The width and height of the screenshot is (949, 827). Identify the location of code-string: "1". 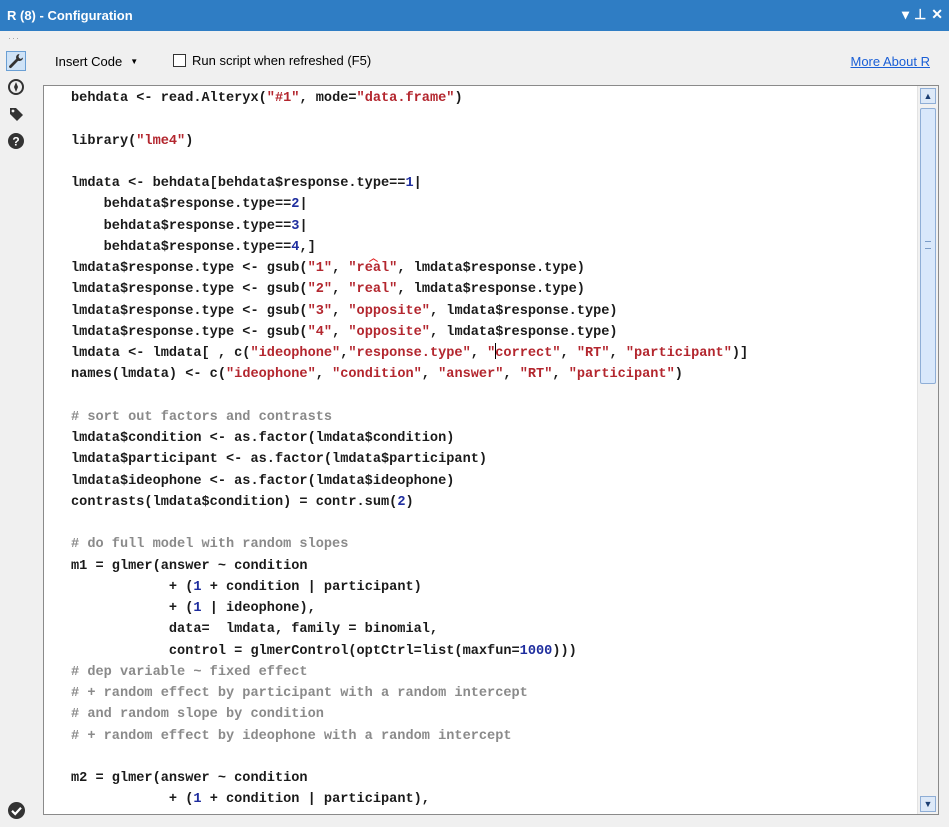
(320, 268).